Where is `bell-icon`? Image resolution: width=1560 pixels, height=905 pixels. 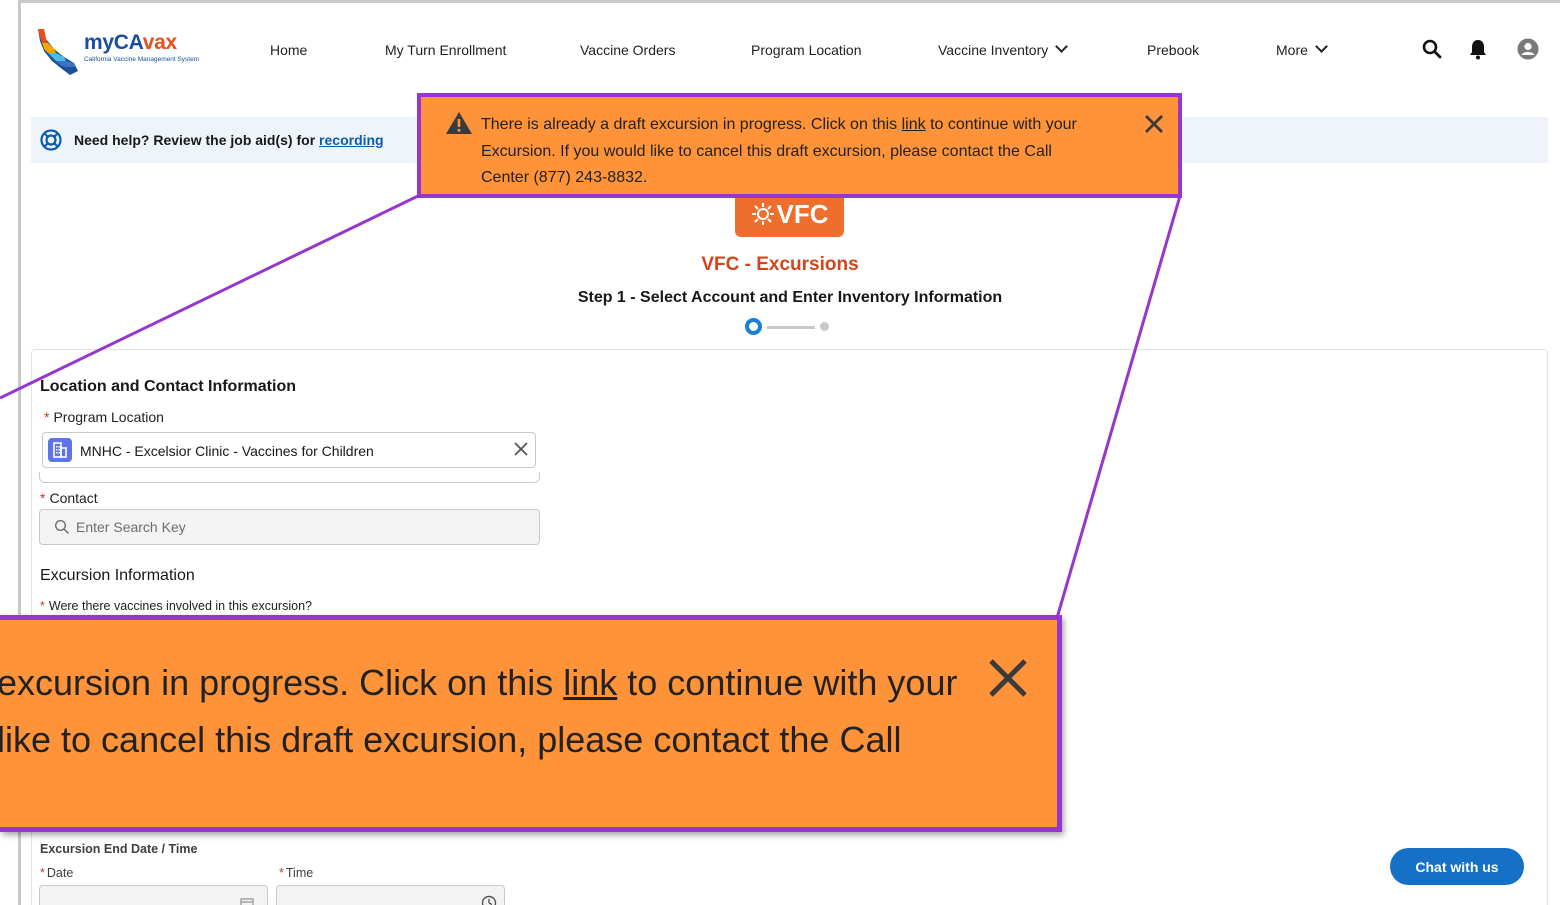
bell-icon is located at coordinates (1478, 49).